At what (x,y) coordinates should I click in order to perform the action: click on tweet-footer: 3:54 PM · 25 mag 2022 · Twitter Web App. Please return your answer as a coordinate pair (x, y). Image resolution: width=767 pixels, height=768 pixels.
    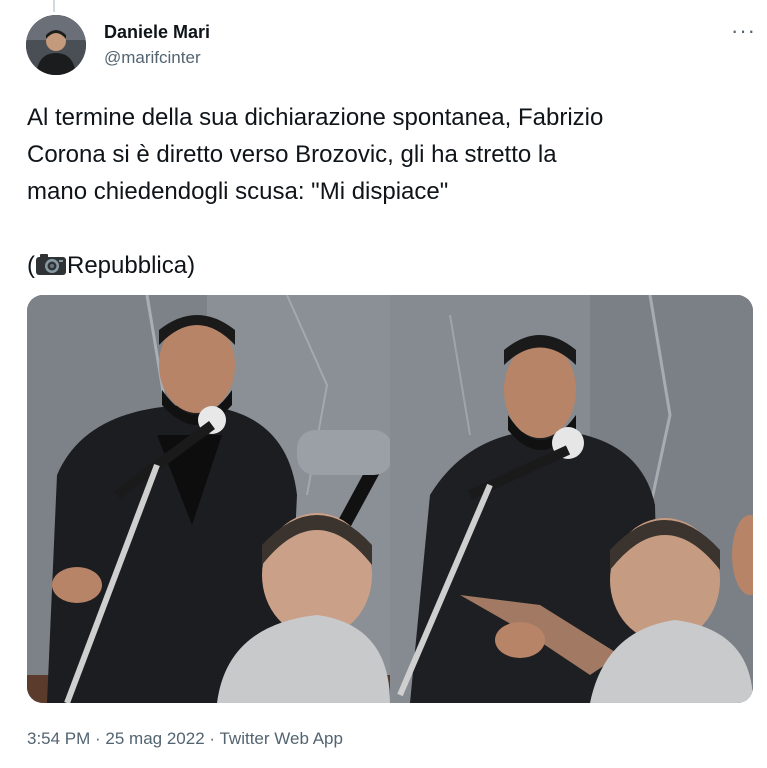
    Looking at the image, I should click on (185, 739).